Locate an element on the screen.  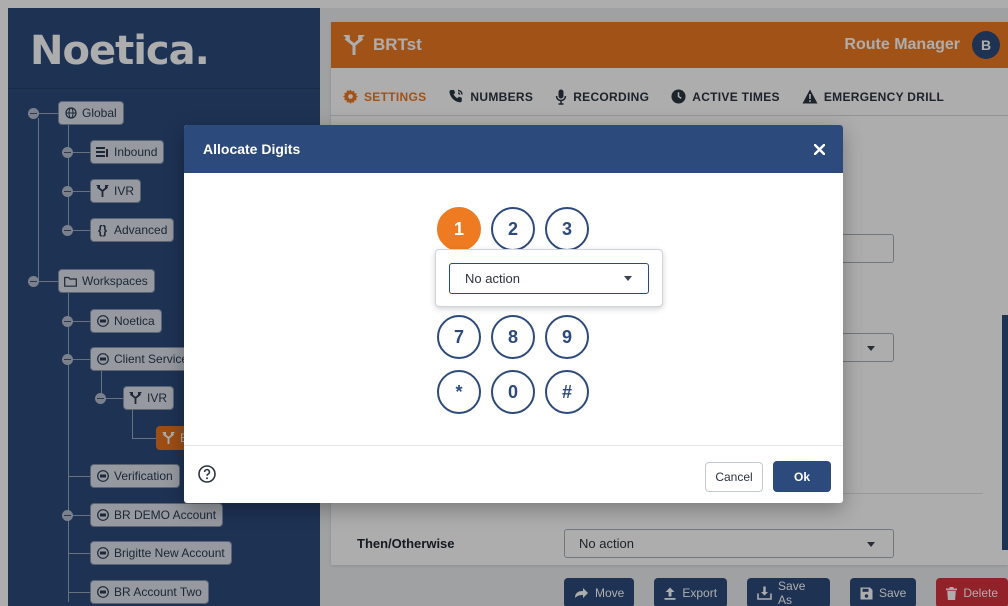
digit-key-7: 7 is located at coordinates (459, 337).